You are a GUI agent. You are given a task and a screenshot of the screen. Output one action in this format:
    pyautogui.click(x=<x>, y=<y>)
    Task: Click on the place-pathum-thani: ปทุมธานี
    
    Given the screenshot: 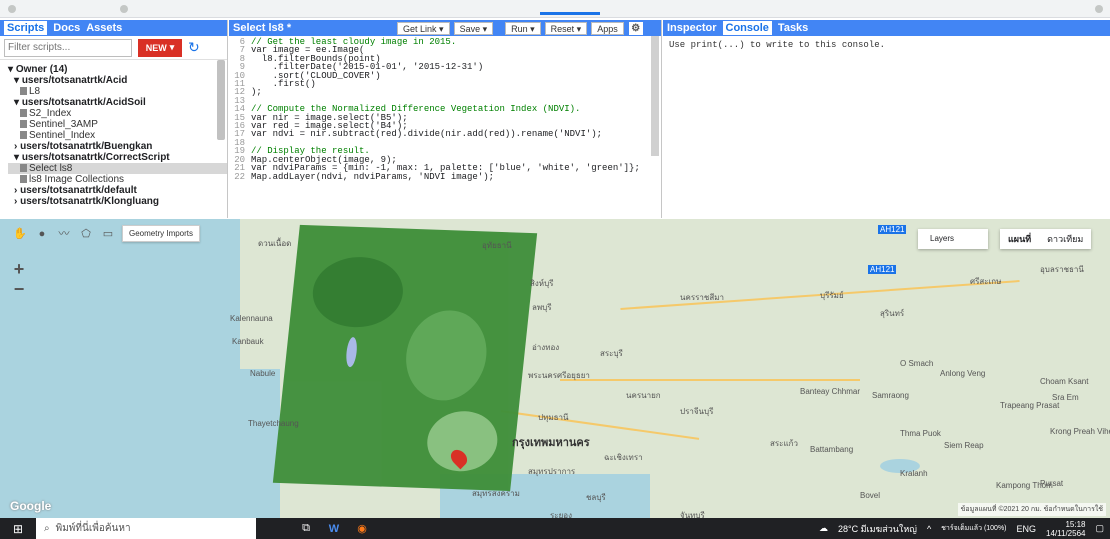 What is the action you would take?
    pyautogui.click(x=553, y=417)
    